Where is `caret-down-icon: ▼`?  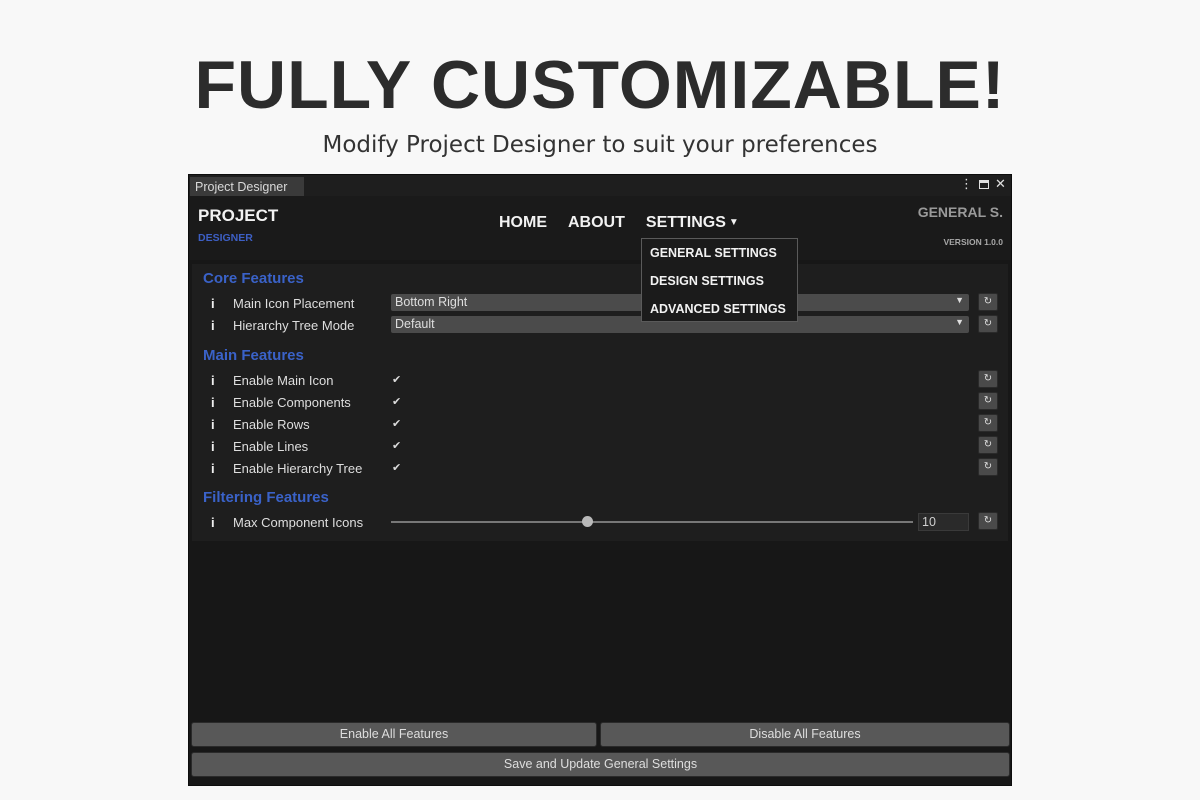 caret-down-icon: ▼ is located at coordinates (733, 222).